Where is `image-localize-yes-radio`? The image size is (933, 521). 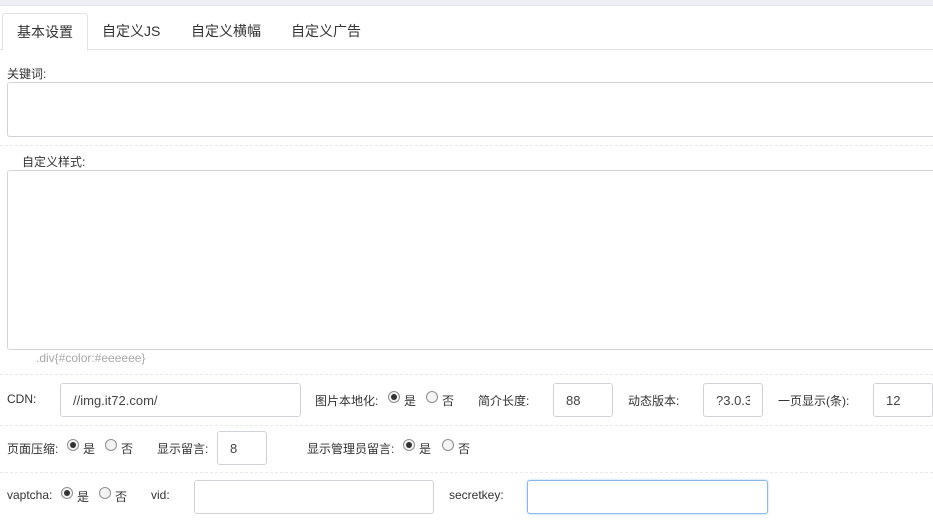 image-localize-yes-radio is located at coordinates (394, 397).